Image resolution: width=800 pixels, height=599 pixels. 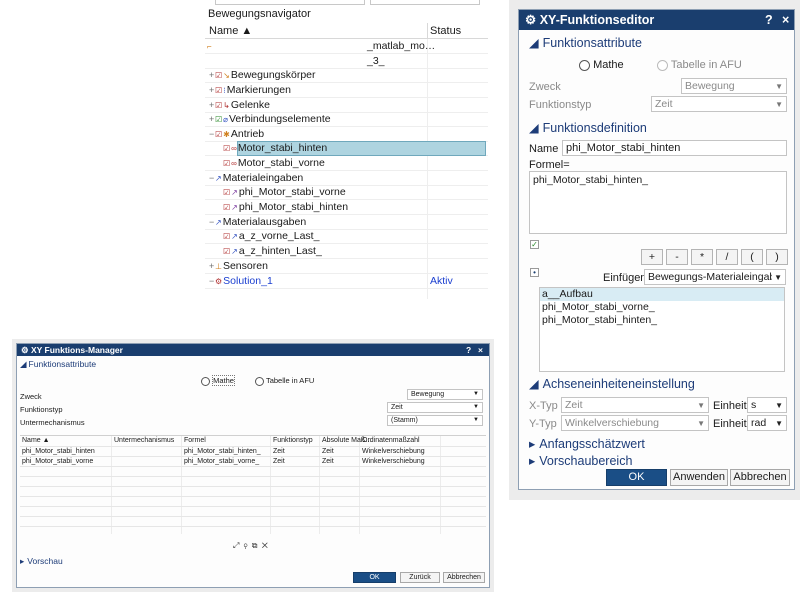 I want to click on op-plus-button: +, so click(x=652, y=257).